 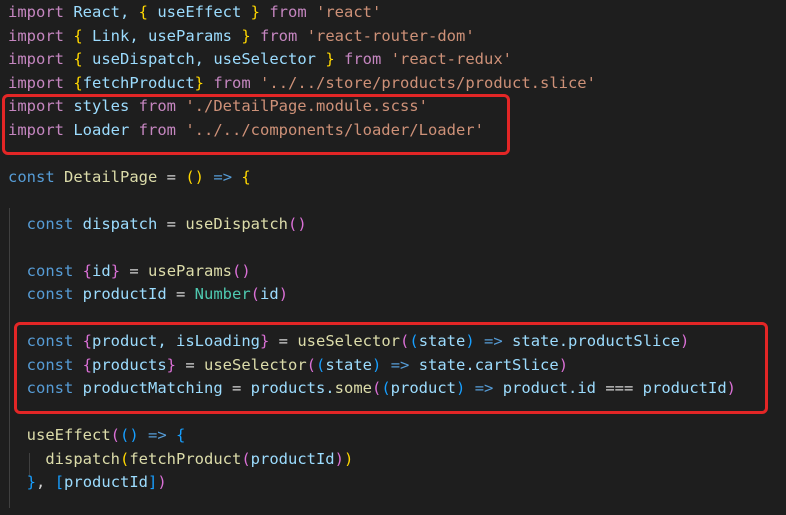 I want to click on code-token: productSlice, so click(x=624, y=341).